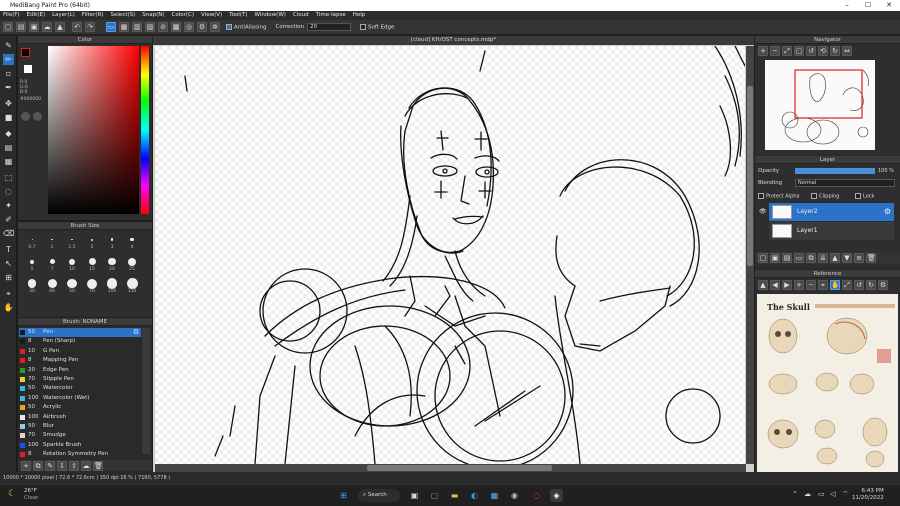 The image size is (900, 506). What do you see at coordinates (811, 51) in the screenshot?
I see `rotate-left-icon: ↺` at bounding box center [811, 51].